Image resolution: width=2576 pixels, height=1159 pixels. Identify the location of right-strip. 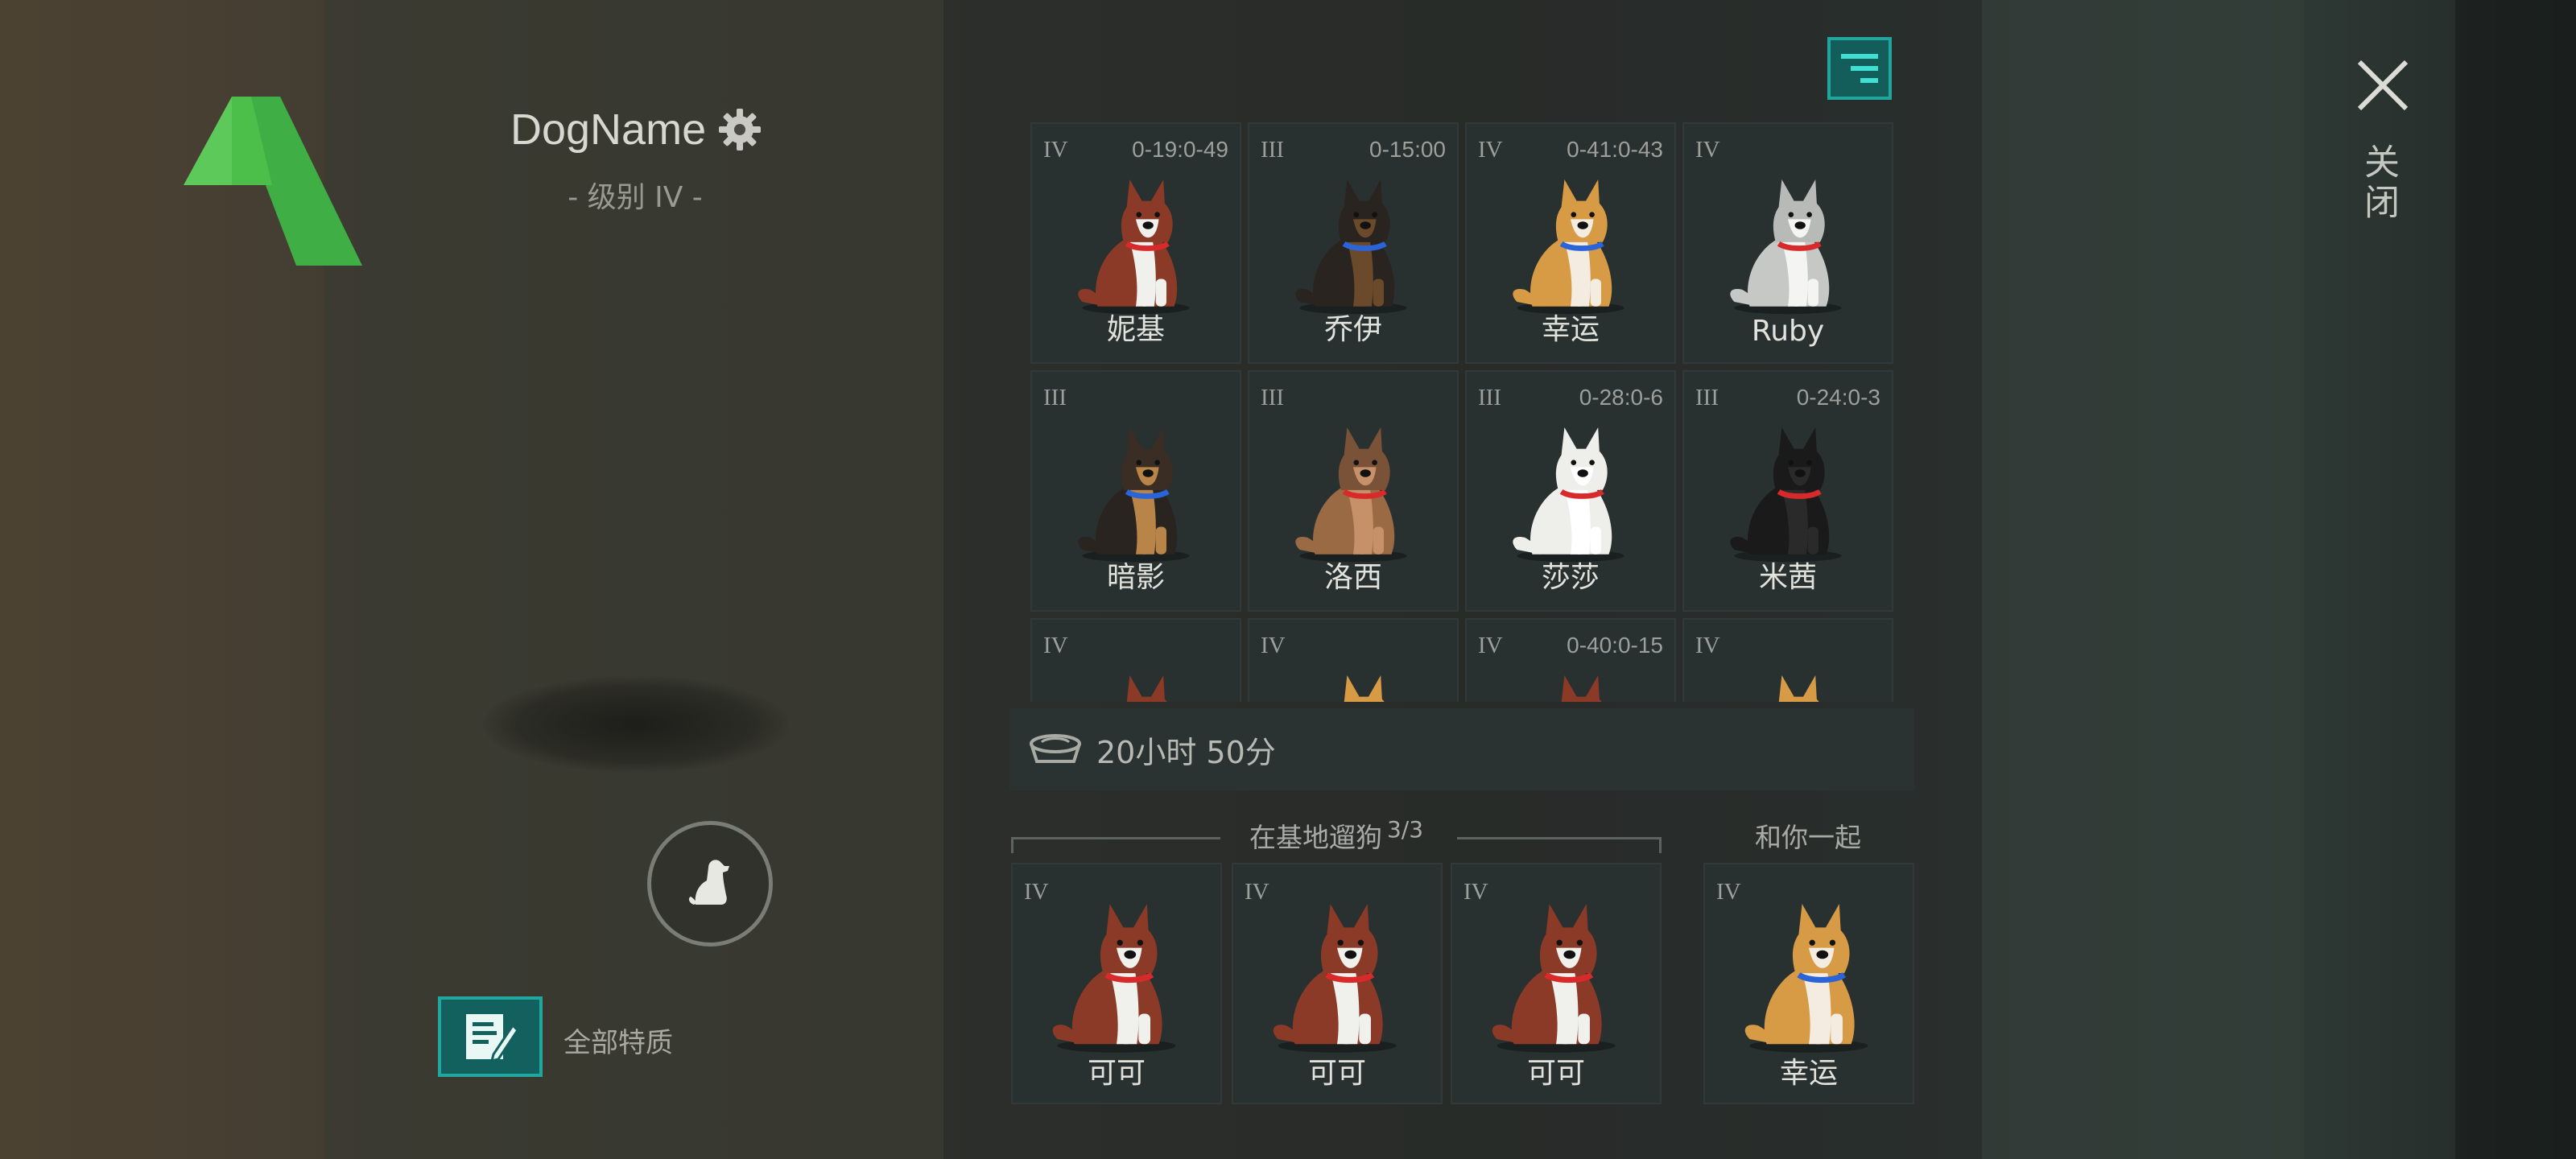
(2143, 579).